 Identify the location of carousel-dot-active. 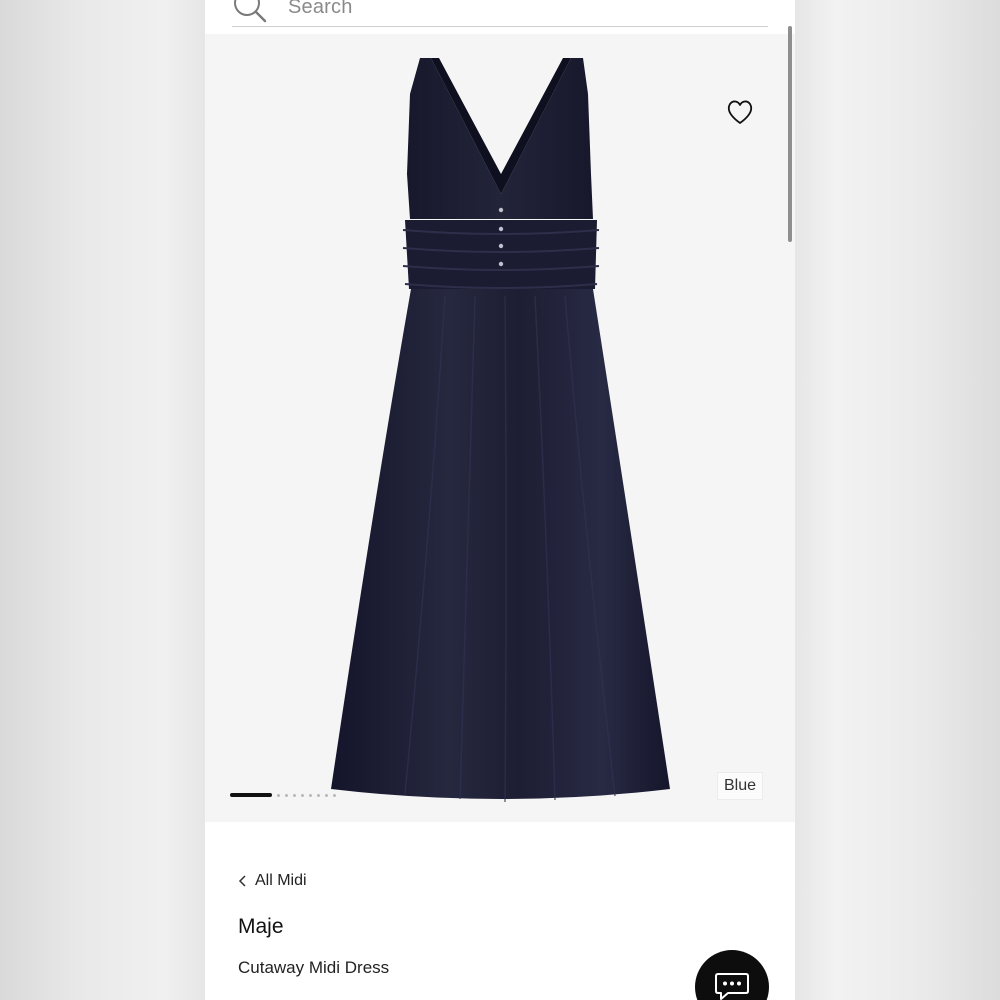
(251, 795).